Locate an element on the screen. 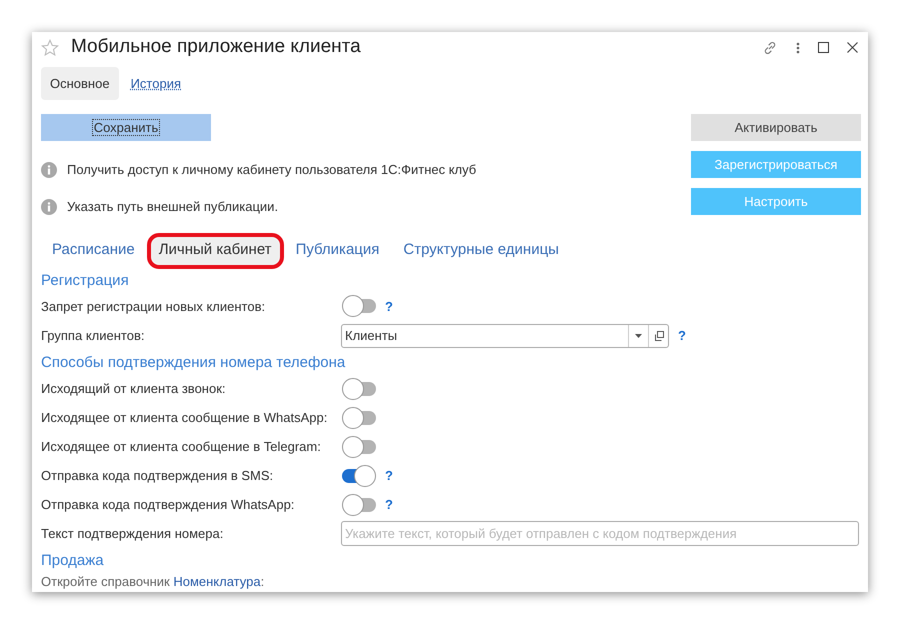 The height and width of the screenshot is (621, 900). field-label: Отправка кода подтверждения WhatsApp: is located at coordinates (167, 504).